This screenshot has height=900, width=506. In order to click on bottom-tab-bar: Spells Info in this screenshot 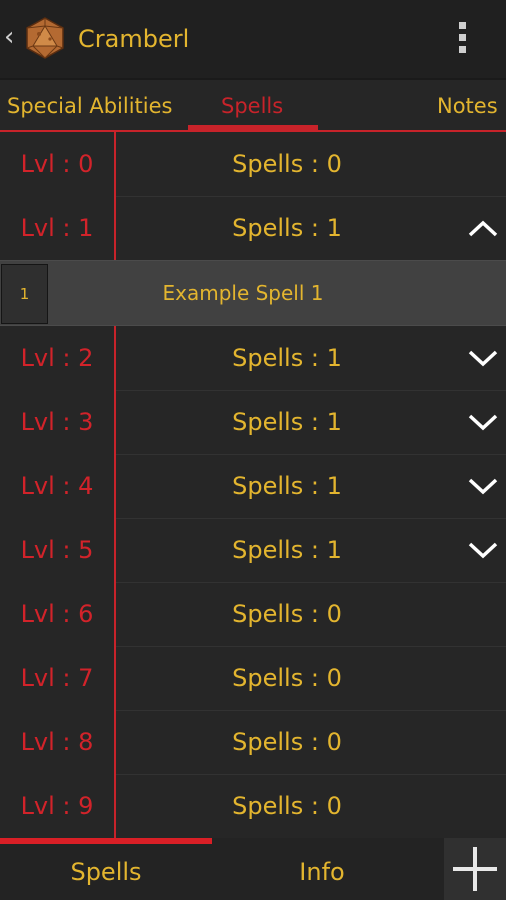, I will do `click(253, 869)`.